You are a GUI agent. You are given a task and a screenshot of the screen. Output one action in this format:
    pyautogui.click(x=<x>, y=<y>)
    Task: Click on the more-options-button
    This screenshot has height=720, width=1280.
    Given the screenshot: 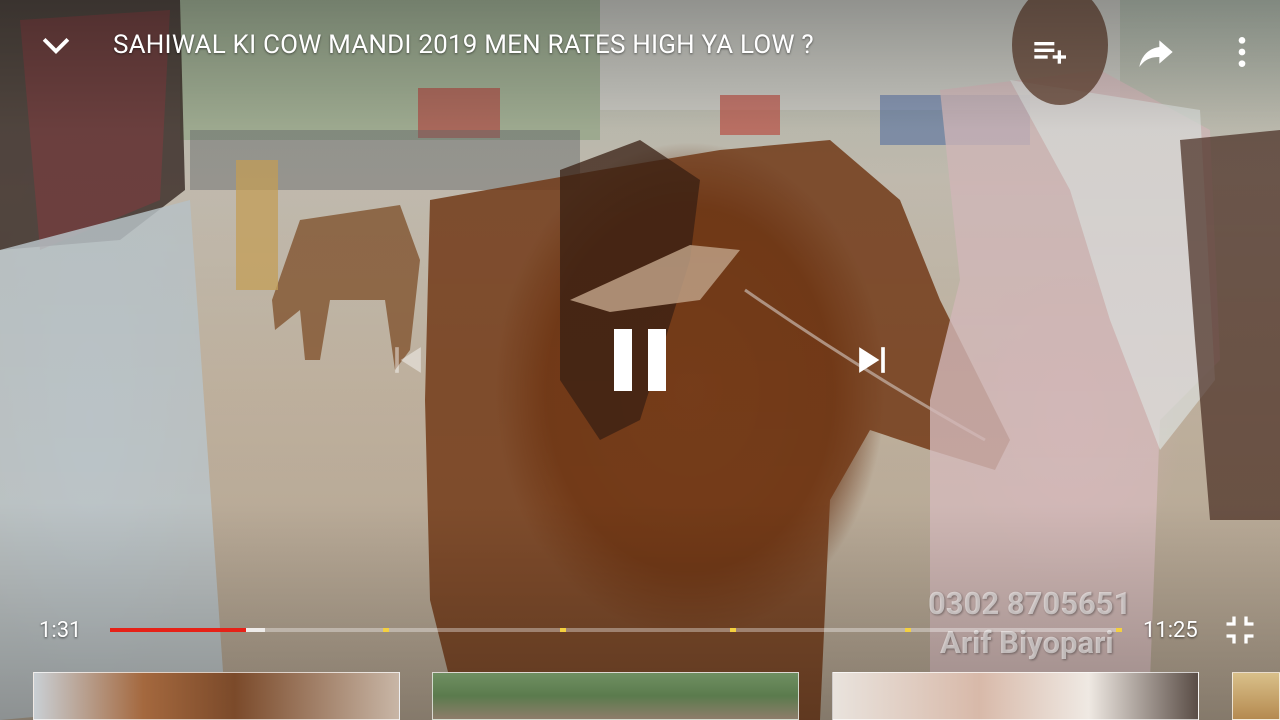 What is the action you would take?
    pyautogui.click(x=1242, y=52)
    